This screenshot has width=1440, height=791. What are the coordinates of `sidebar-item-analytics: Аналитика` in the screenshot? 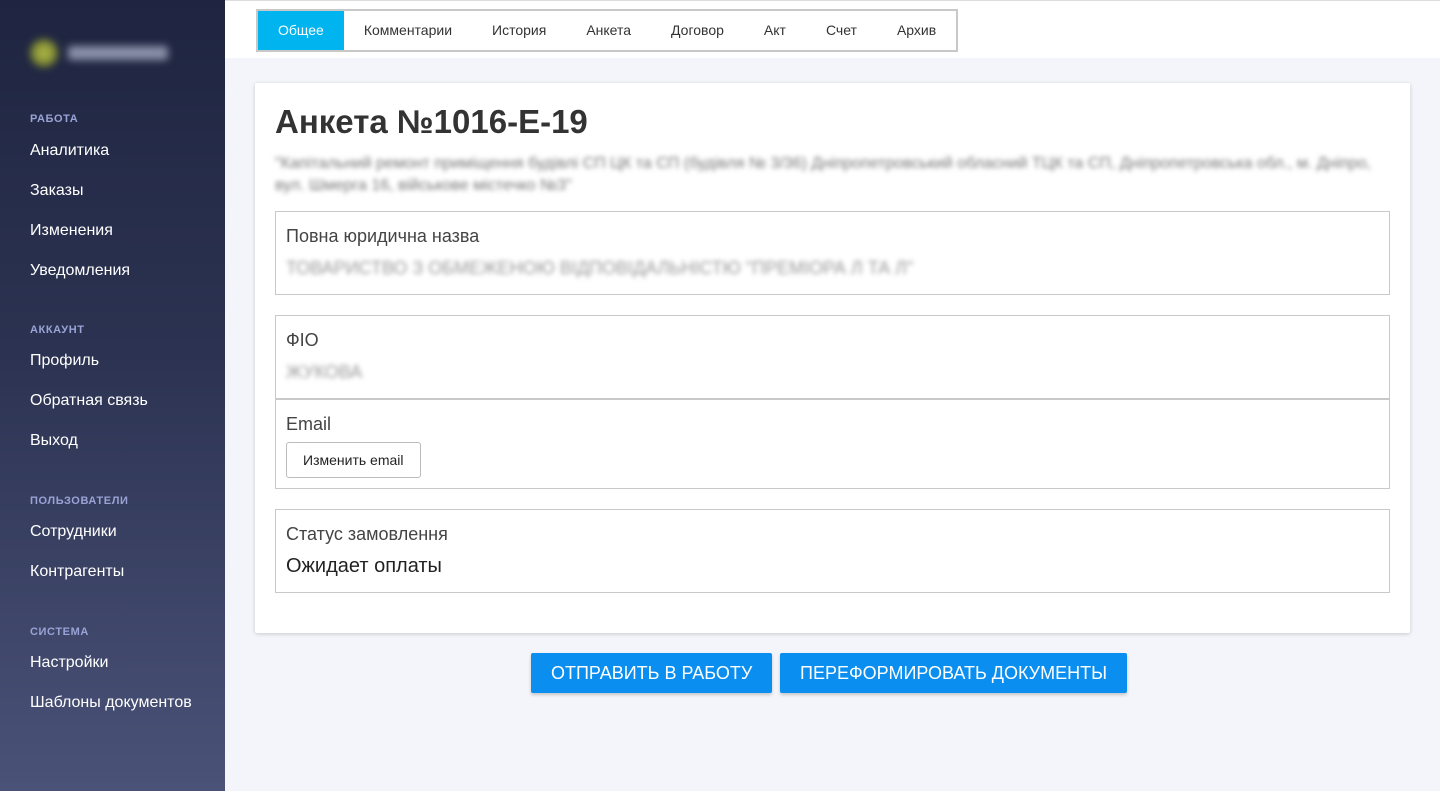 It's located at (80, 151).